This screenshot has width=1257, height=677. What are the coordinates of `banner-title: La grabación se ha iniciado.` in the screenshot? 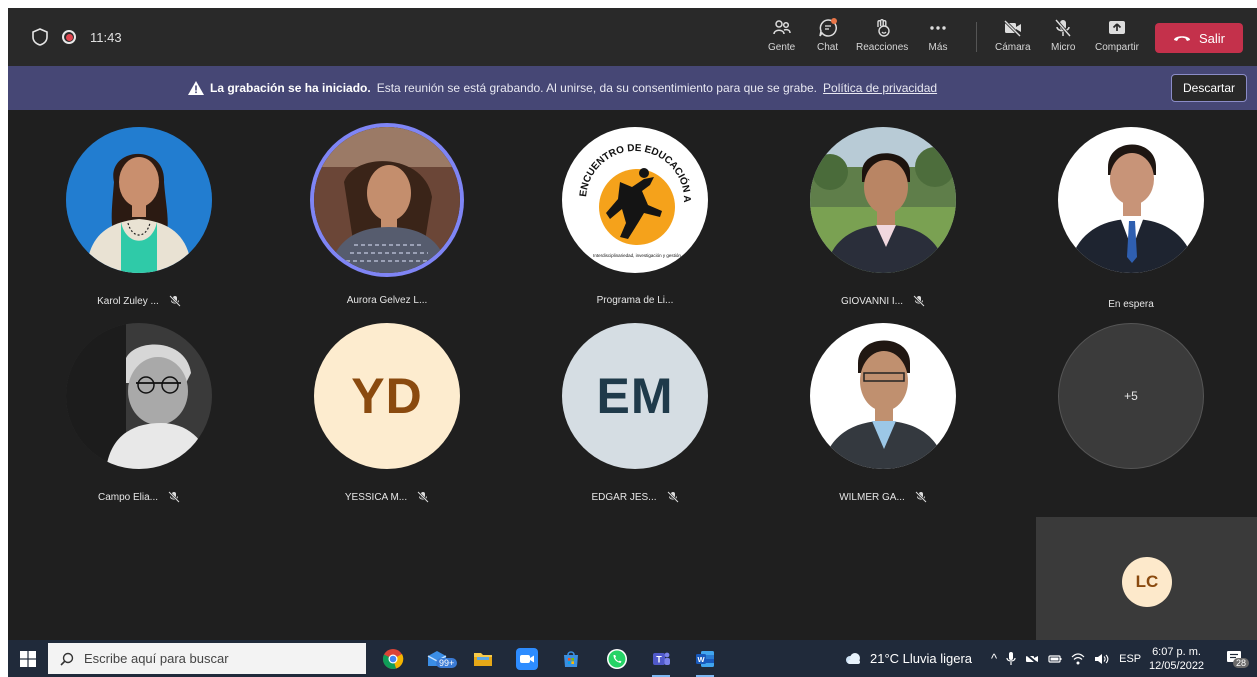 It's located at (290, 88).